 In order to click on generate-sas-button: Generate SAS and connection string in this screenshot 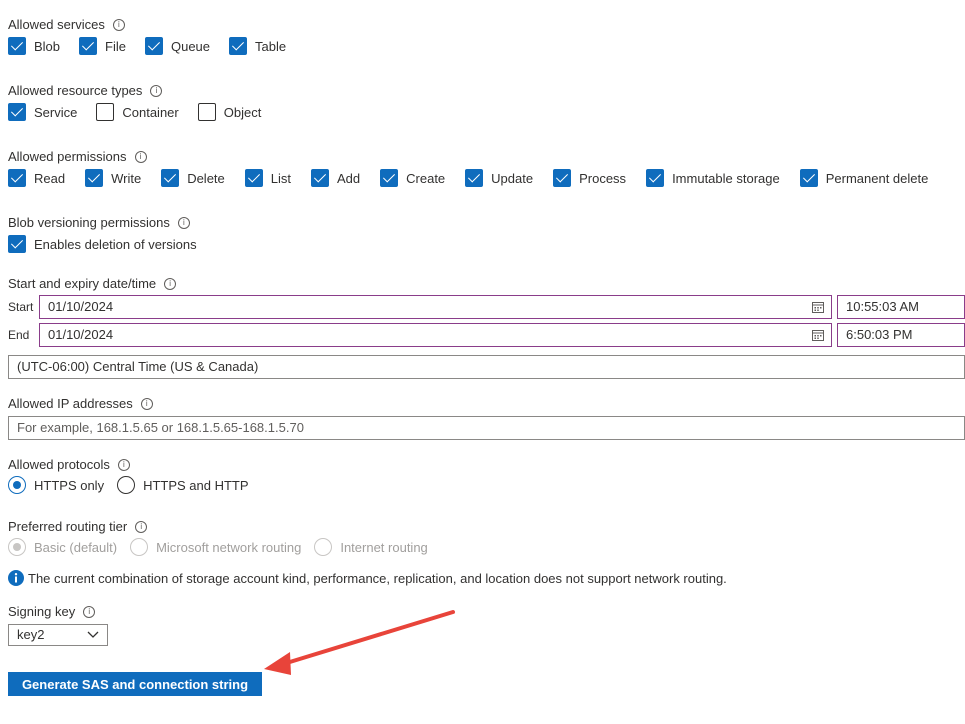, I will do `click(135, 684)`.